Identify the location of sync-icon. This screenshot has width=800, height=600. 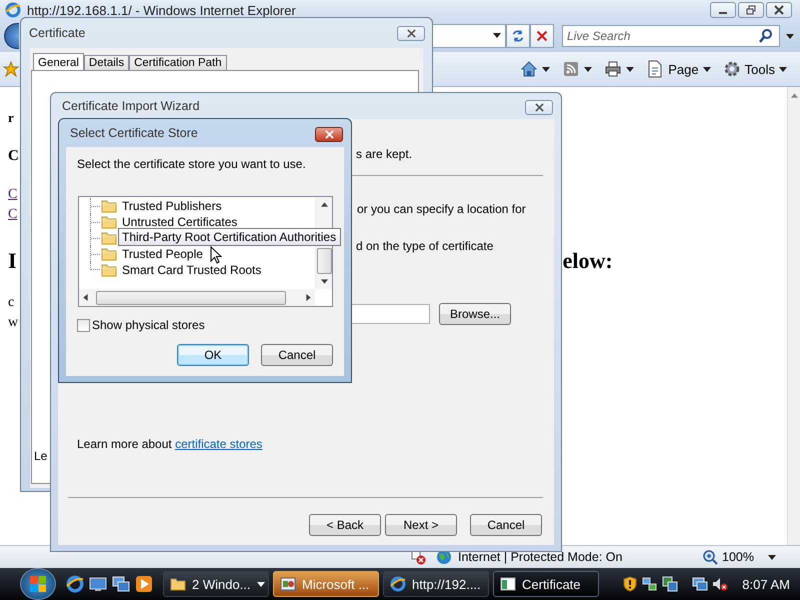
(670, 584).